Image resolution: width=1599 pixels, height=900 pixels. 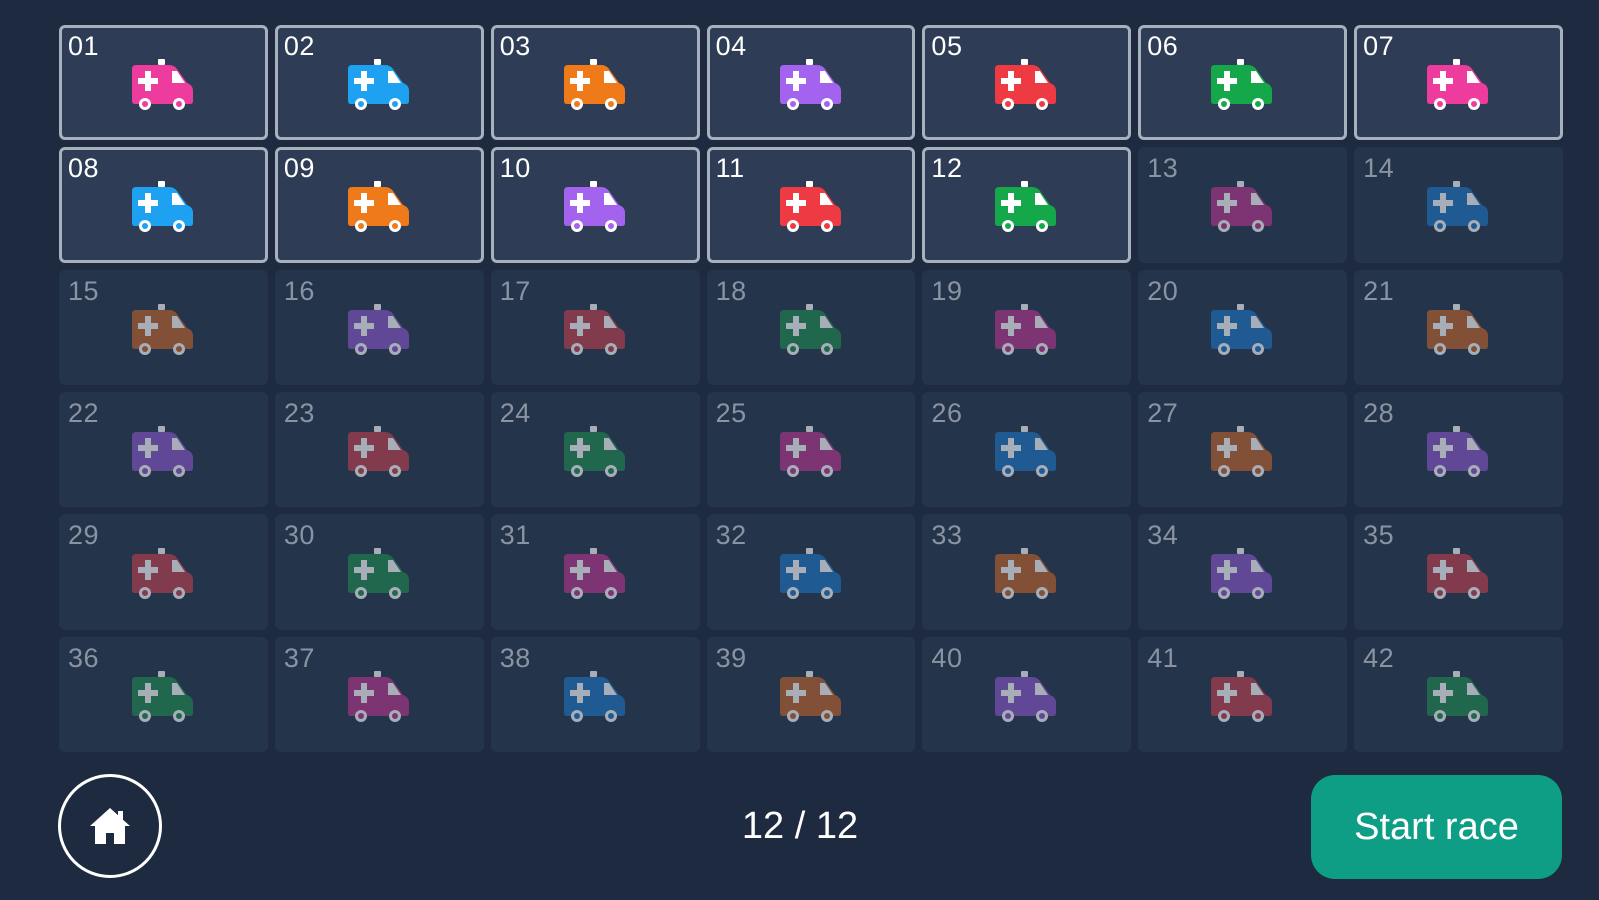 What do you see at coordinates (515, 657) in the screenshot?
I see `slot-number: 38` at bounding box center [515, 657].